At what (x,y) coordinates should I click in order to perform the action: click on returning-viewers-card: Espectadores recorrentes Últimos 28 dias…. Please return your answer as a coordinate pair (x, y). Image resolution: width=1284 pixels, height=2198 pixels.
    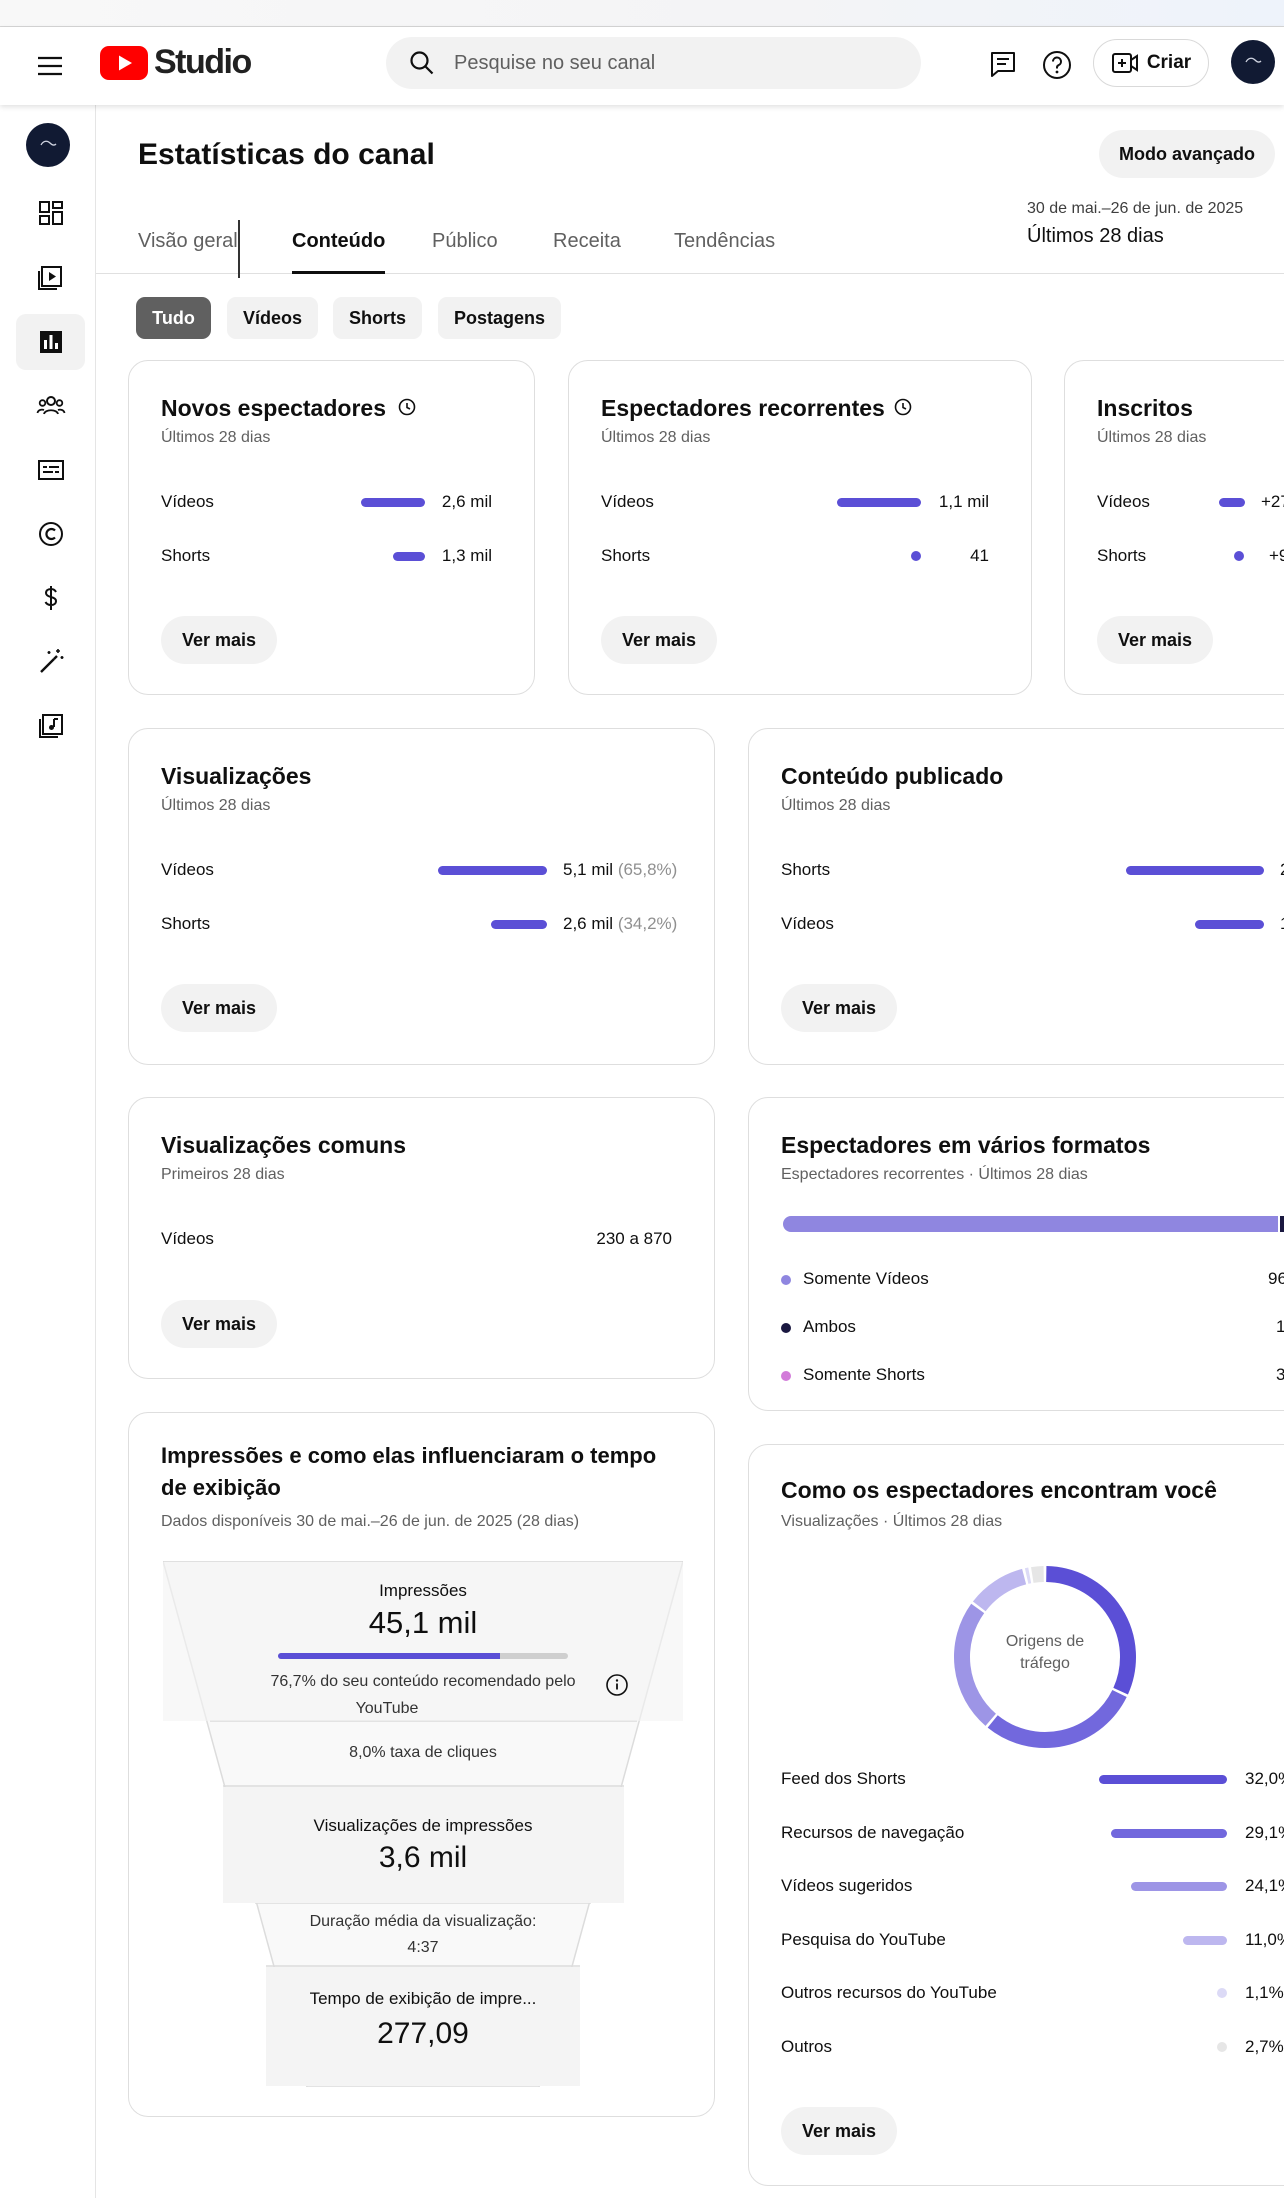
    Looking at the image, I should click on (800, 527).